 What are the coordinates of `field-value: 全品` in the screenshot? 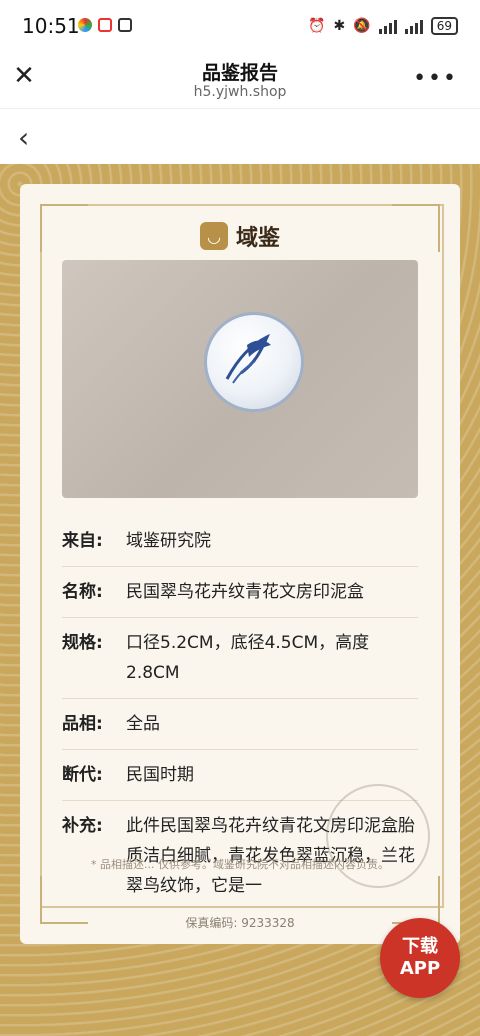 It's located at (143, 724).